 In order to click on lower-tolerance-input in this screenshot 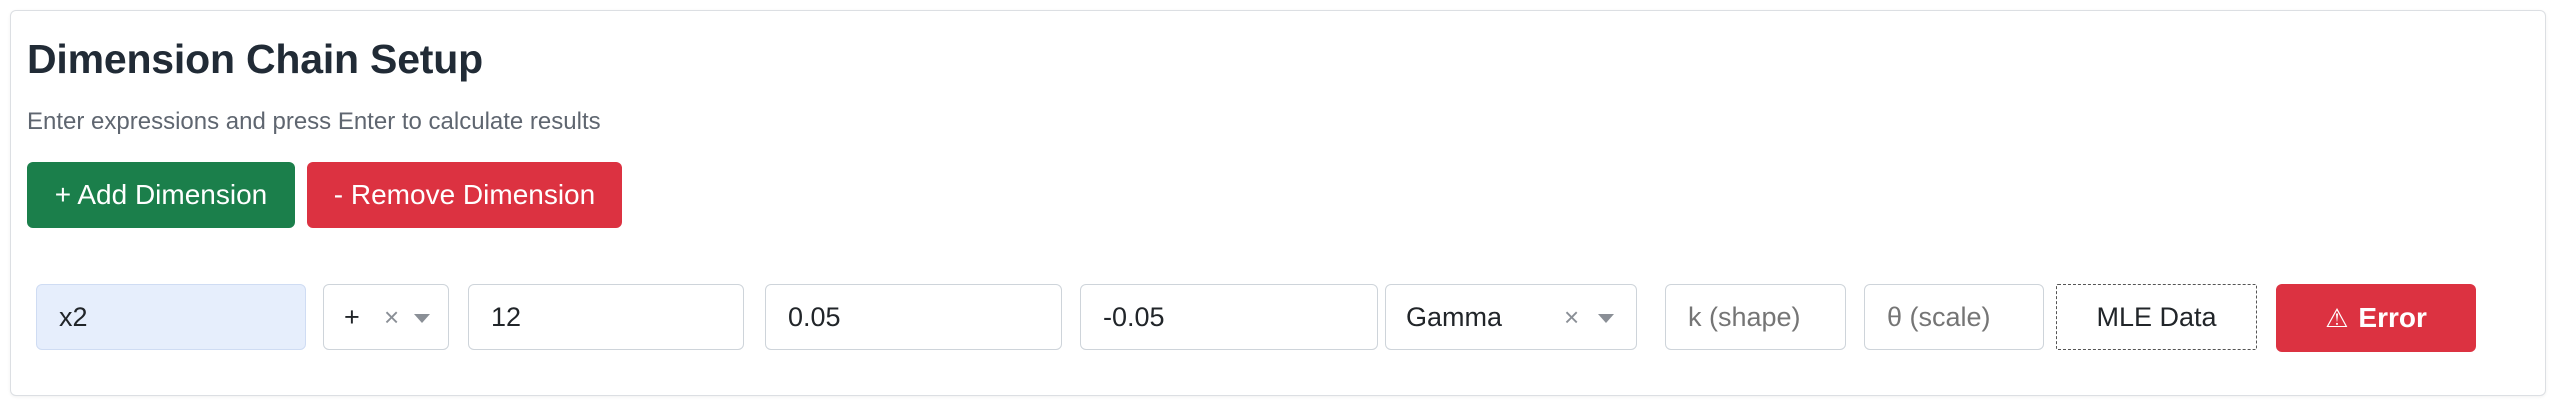, I will do `click(1229, 317)`.